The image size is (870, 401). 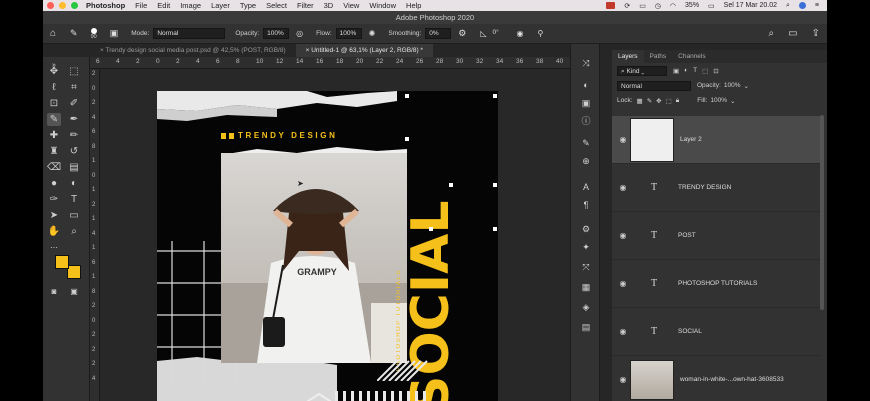 I want to click on tab-paths: Paths, so click(x=658, y=56).